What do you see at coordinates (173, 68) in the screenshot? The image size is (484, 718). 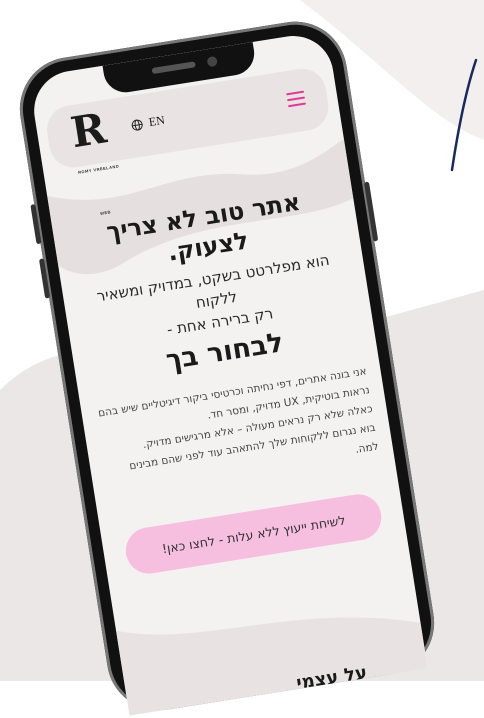 I see `speaker-grille` at bounding box center [173, 68].